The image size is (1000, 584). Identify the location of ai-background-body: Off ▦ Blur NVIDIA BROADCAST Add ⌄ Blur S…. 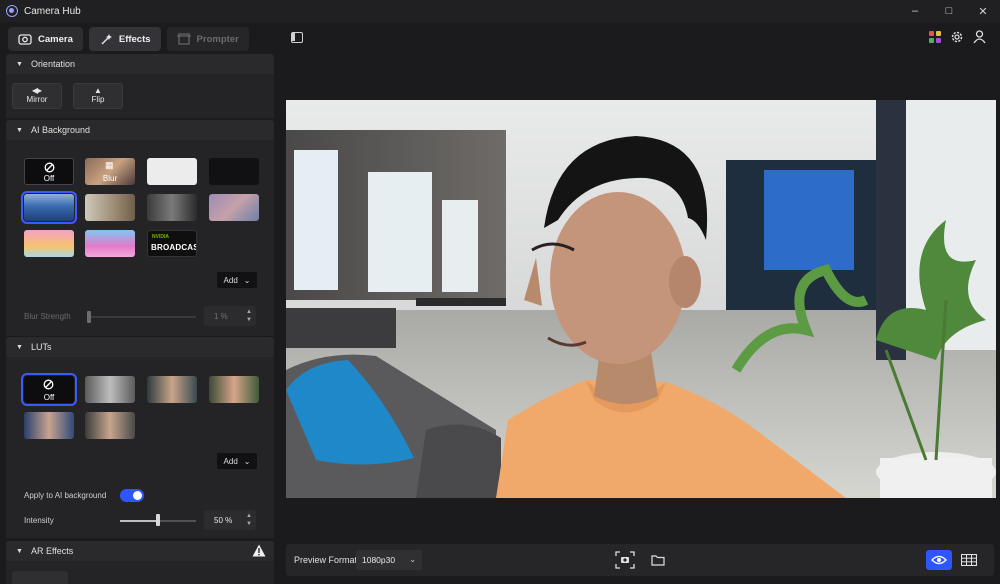
(140, 238).